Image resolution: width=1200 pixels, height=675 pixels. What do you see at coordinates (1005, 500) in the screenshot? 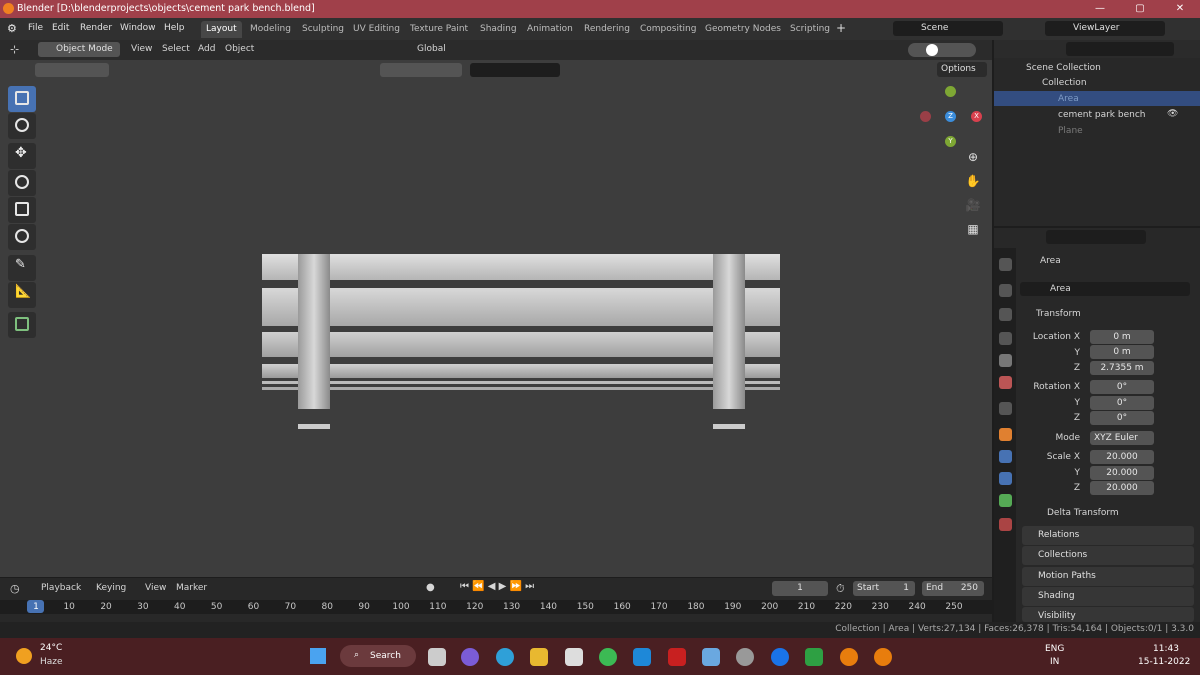
I see `data-tab-icon` at bounding box center [1005, 500].